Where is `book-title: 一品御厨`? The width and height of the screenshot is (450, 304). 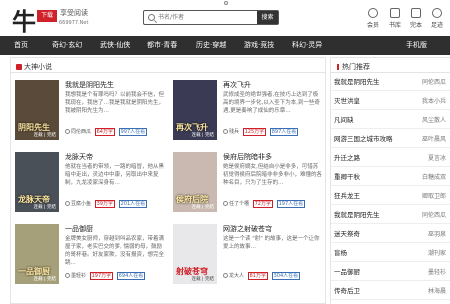 book-title: 一品御厨 is located at coordinates (79, 229).